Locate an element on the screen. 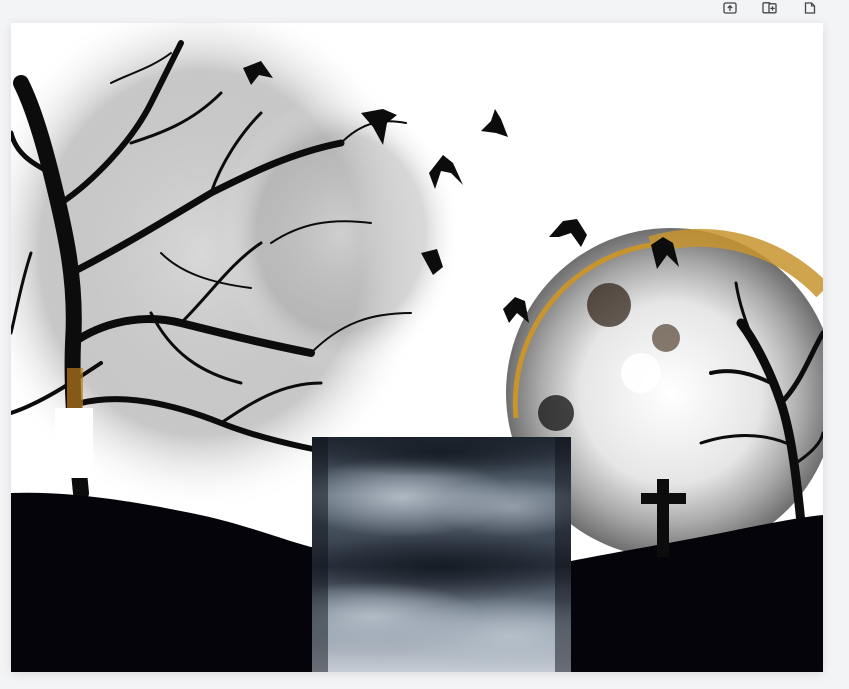  upload-button is located at coordinates (730, 7).